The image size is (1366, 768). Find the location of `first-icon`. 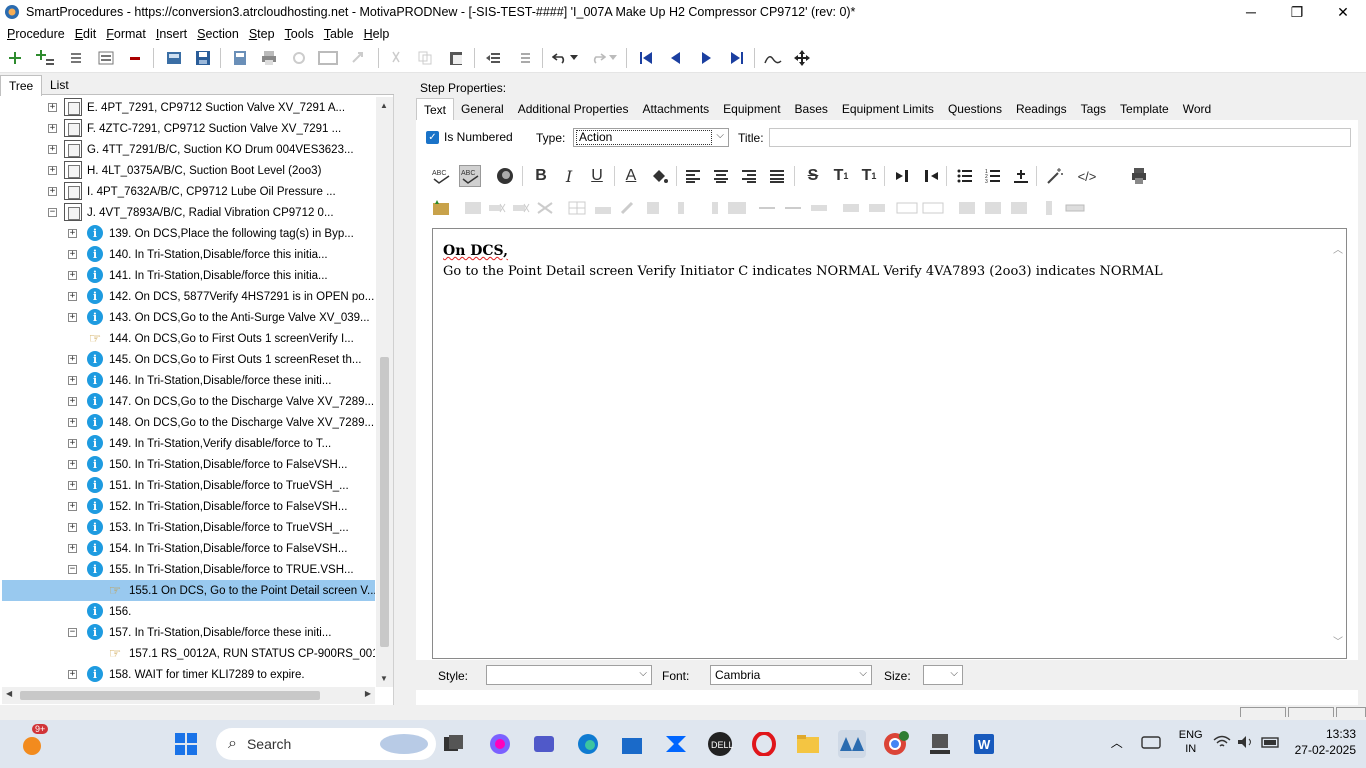

first-icon is located at coordinates (646, 58).